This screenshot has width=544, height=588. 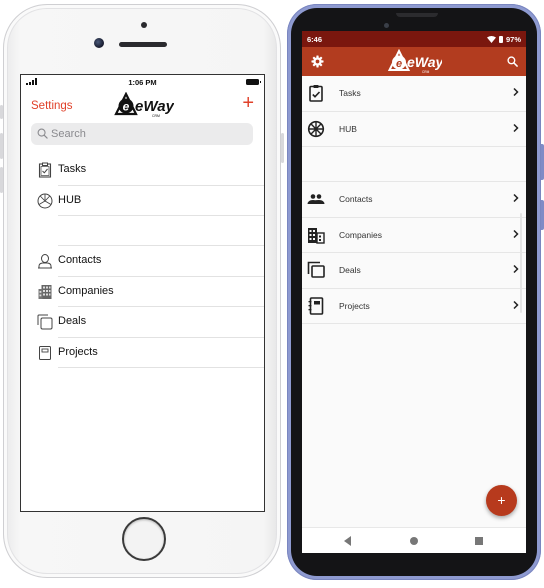 I want to click on battery-percent: 97%, so click(x=513, y=39).